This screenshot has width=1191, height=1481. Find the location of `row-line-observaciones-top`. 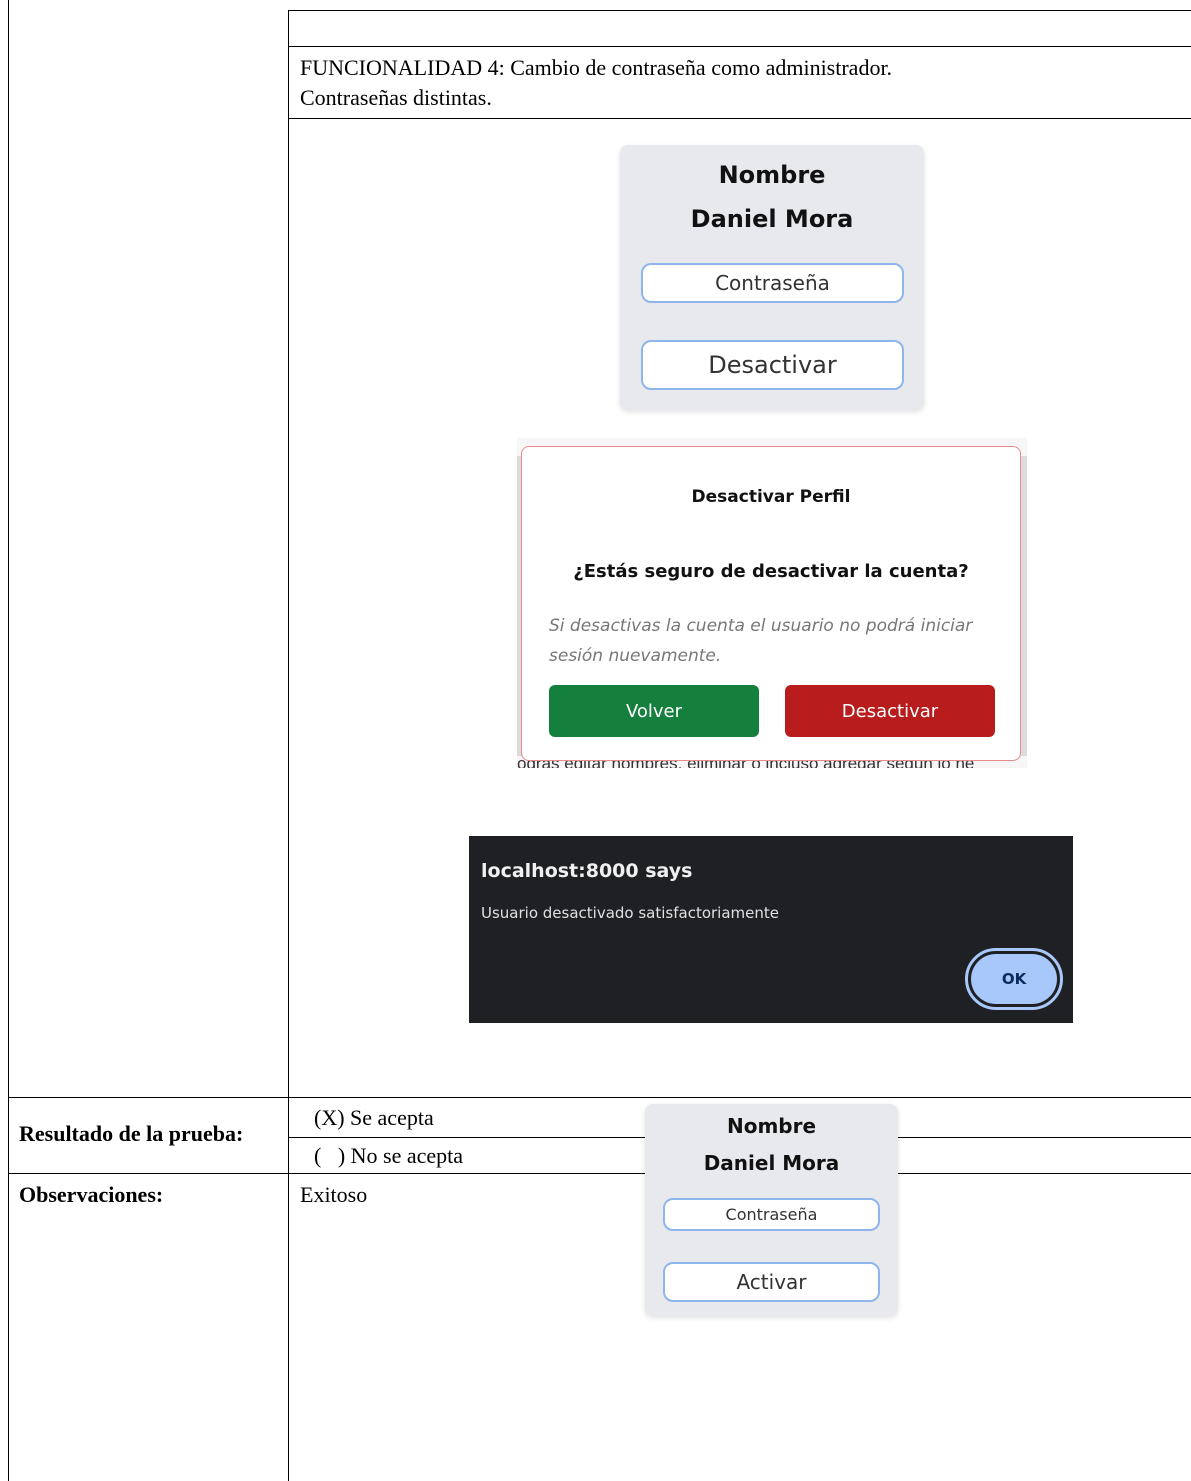

row-line-observaciones-top is located at coordinates (599, 1173).